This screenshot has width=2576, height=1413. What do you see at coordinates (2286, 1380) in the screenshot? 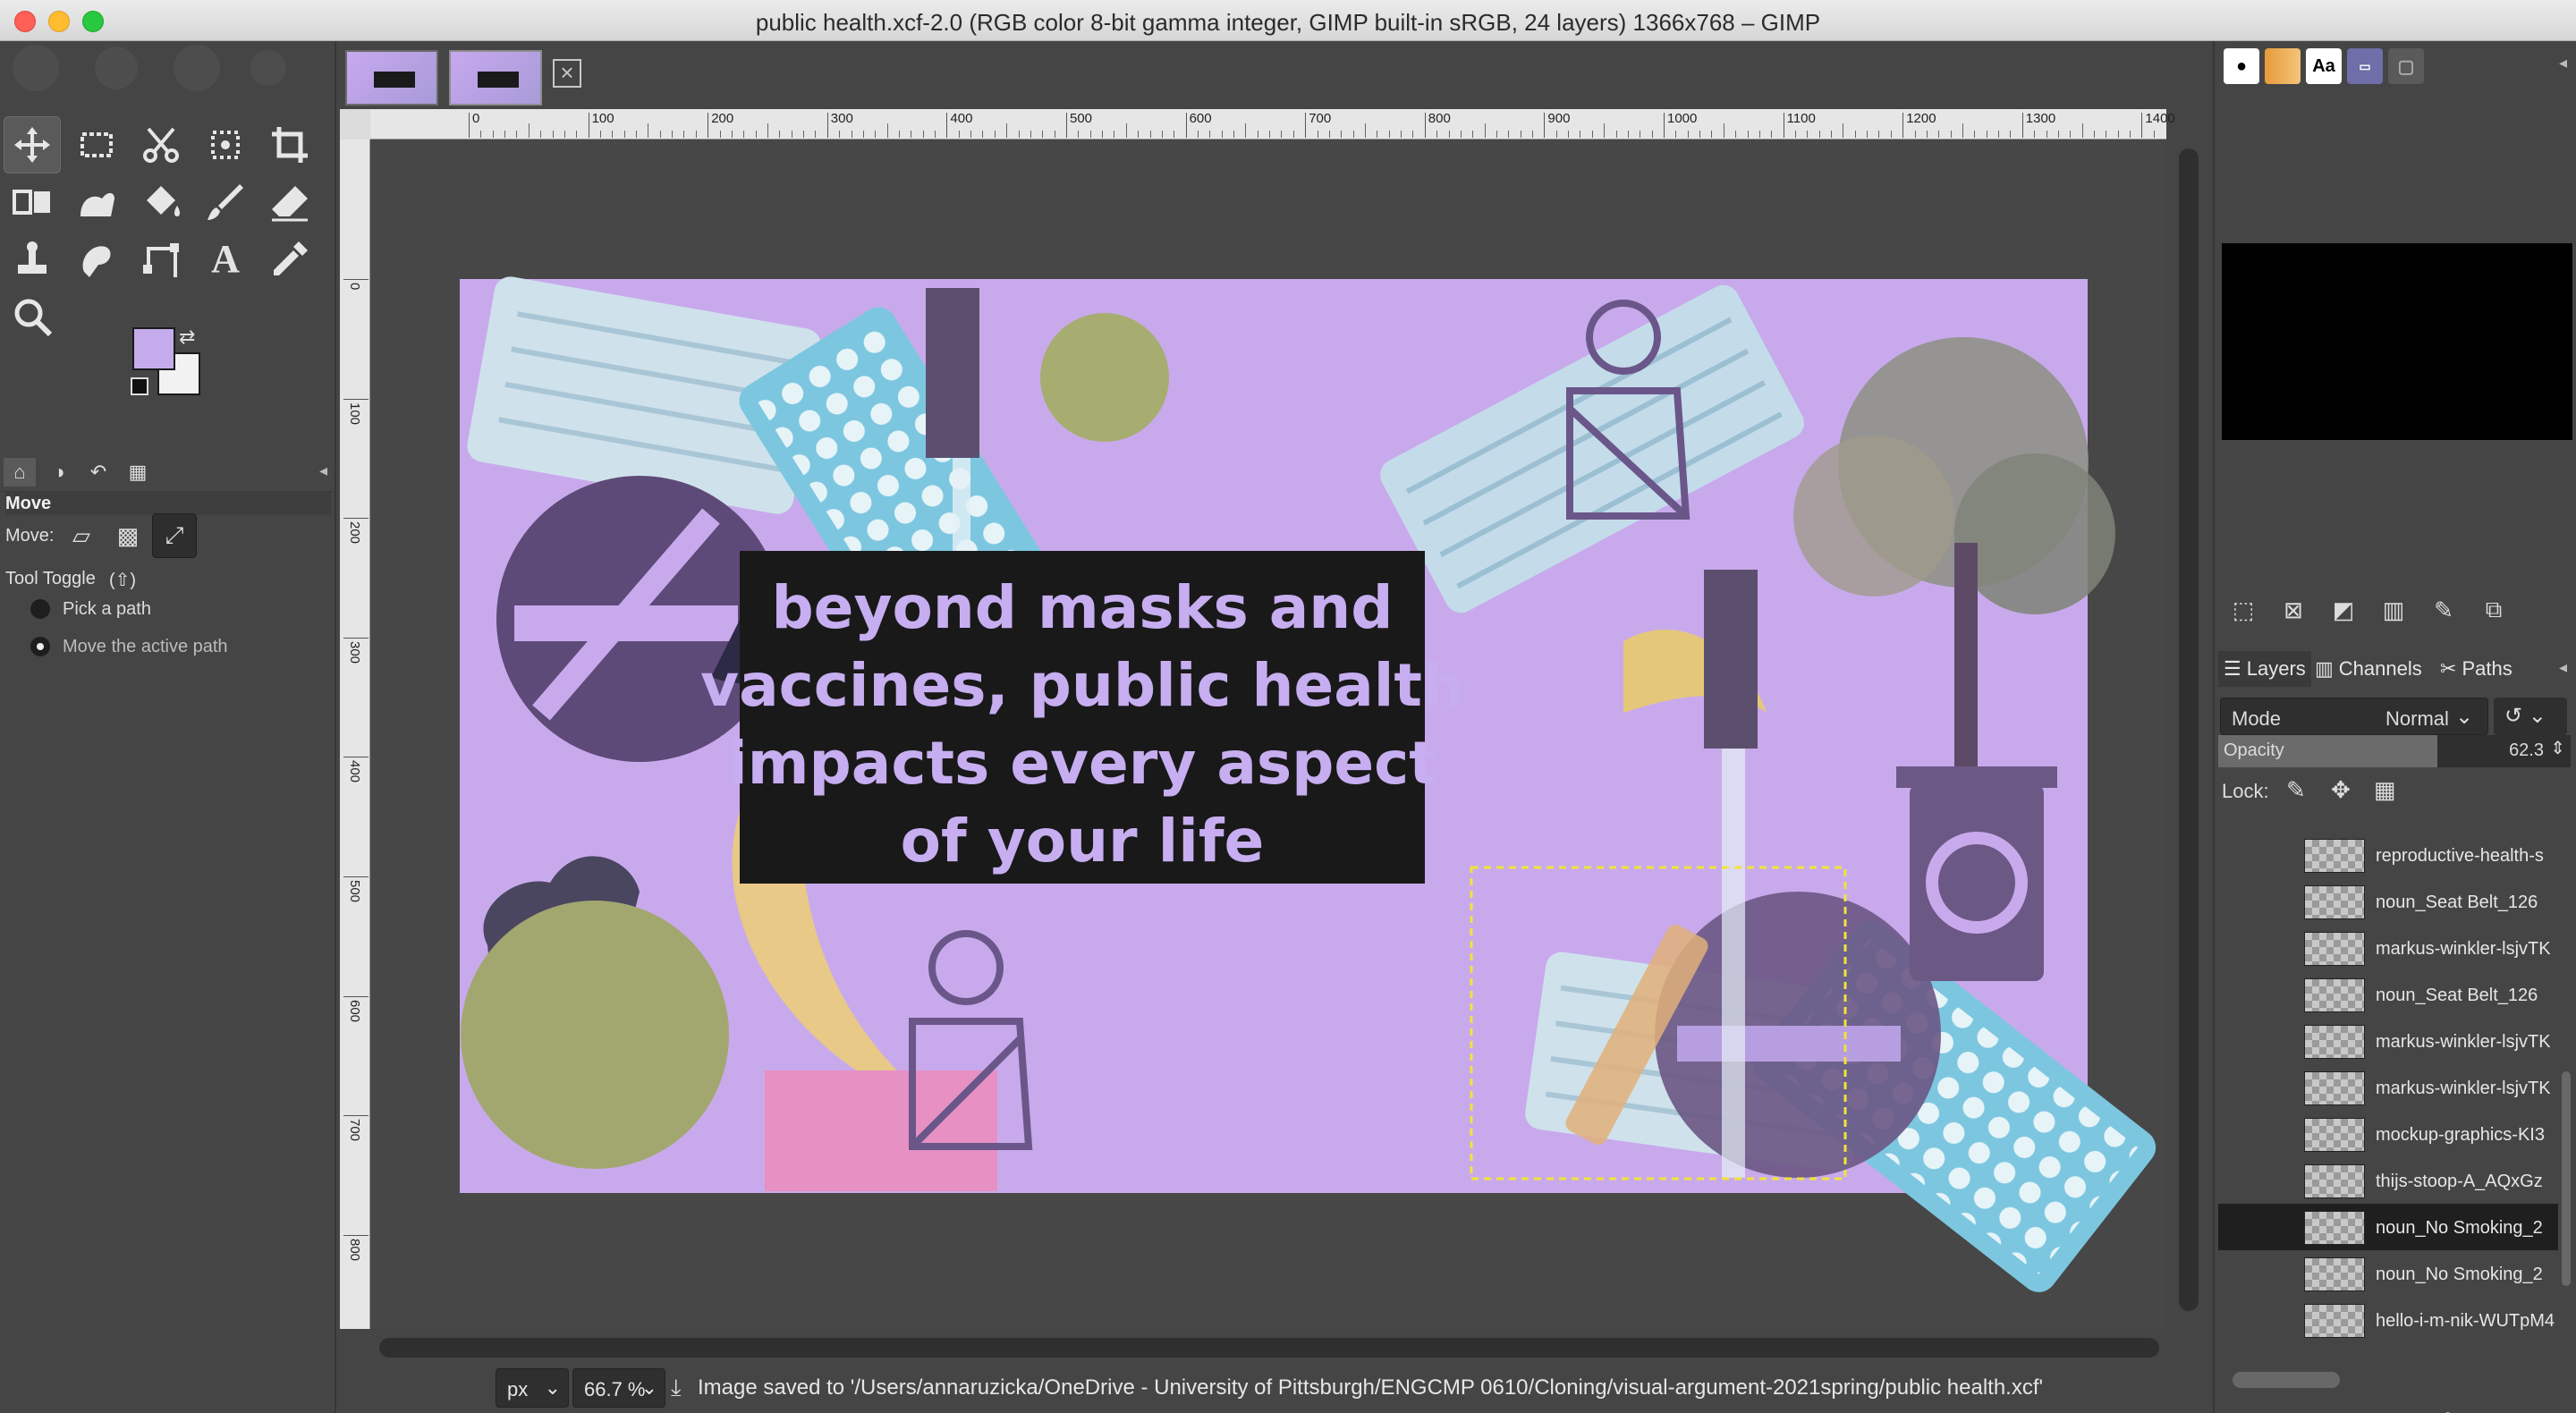
I see `layer-list-hscrollbar` at bounding box center [2286, 1380].